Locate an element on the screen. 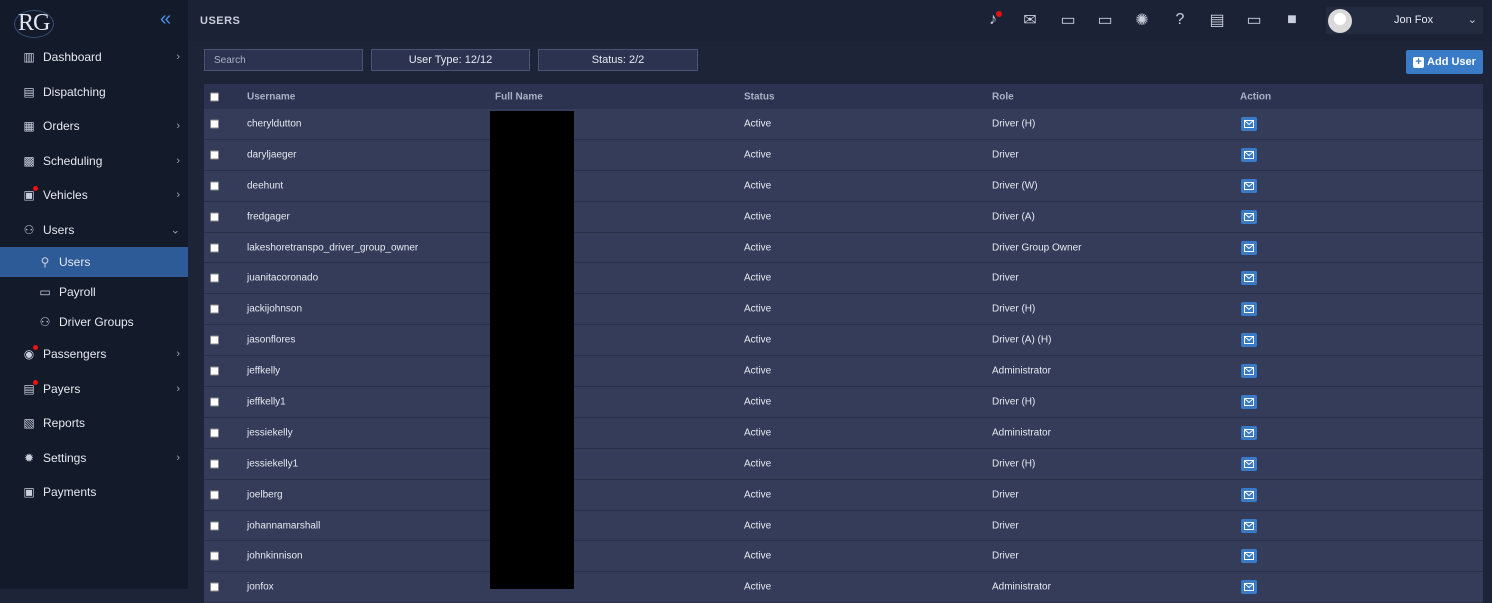  sidebar-item-reports: ▧ Reports is located at coordinates (94, 423).